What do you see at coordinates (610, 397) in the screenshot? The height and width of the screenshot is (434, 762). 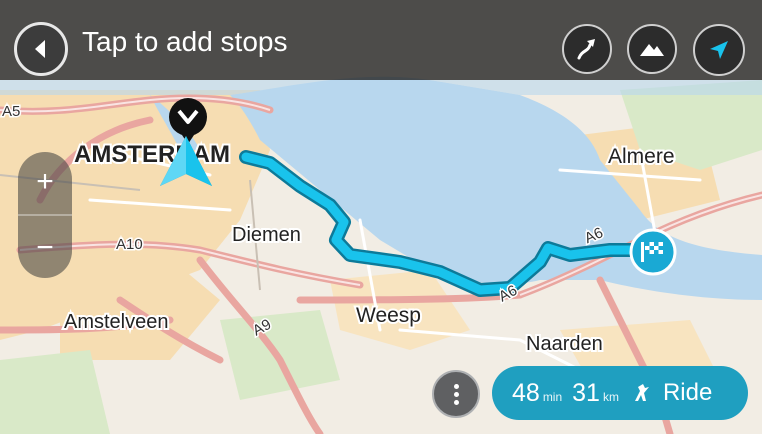 I see `distance-unit: km` at bounding box center [610, 397].